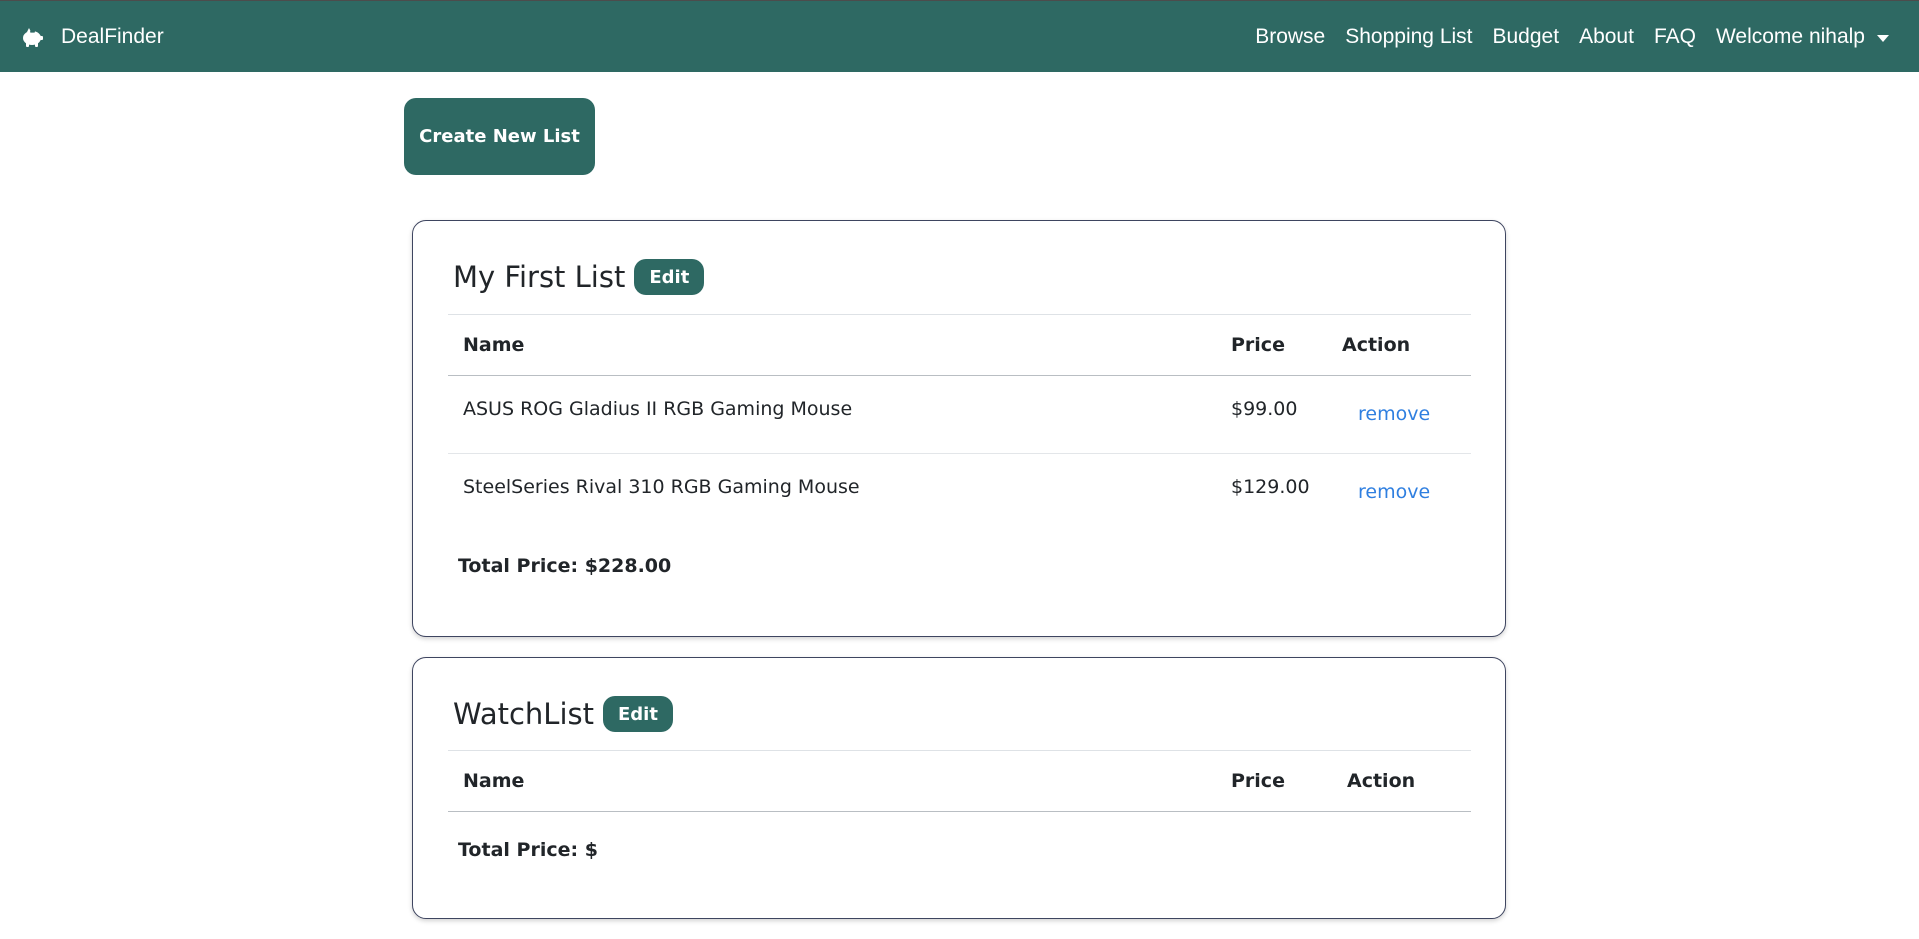  Describe the element at coordinates (1526, 37) in the screenshot. I see `nav-budget: Budget` at that location.